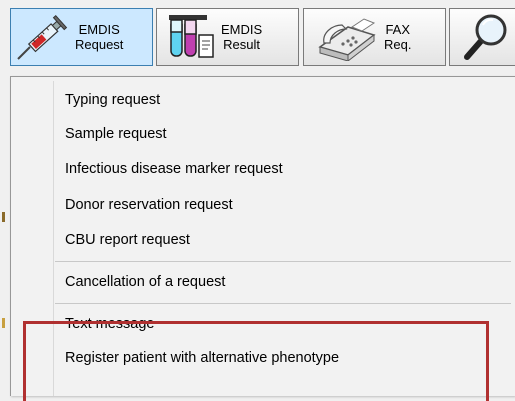  I want to click on emdis-request-button: EMDIS Request, so click(81, 37).